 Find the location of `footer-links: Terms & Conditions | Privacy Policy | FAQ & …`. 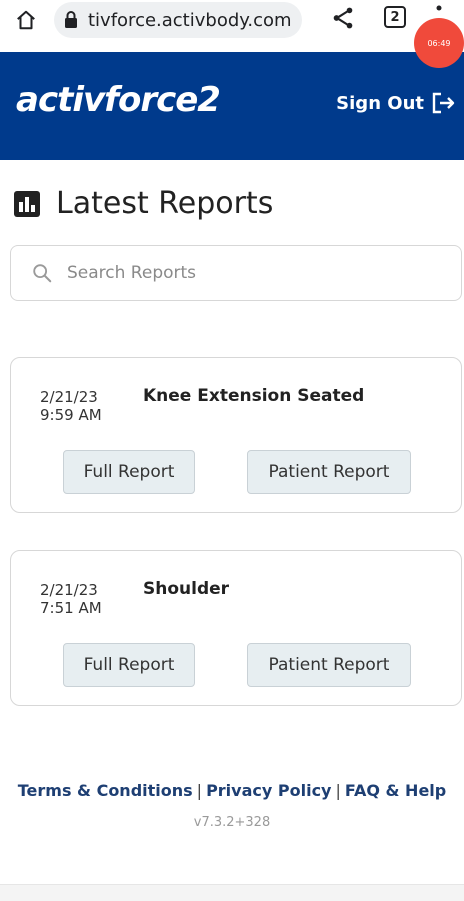

footer-links: Terms & Conditions | Privacy Policy | FAQ & … is located at coordinates (232, 790).